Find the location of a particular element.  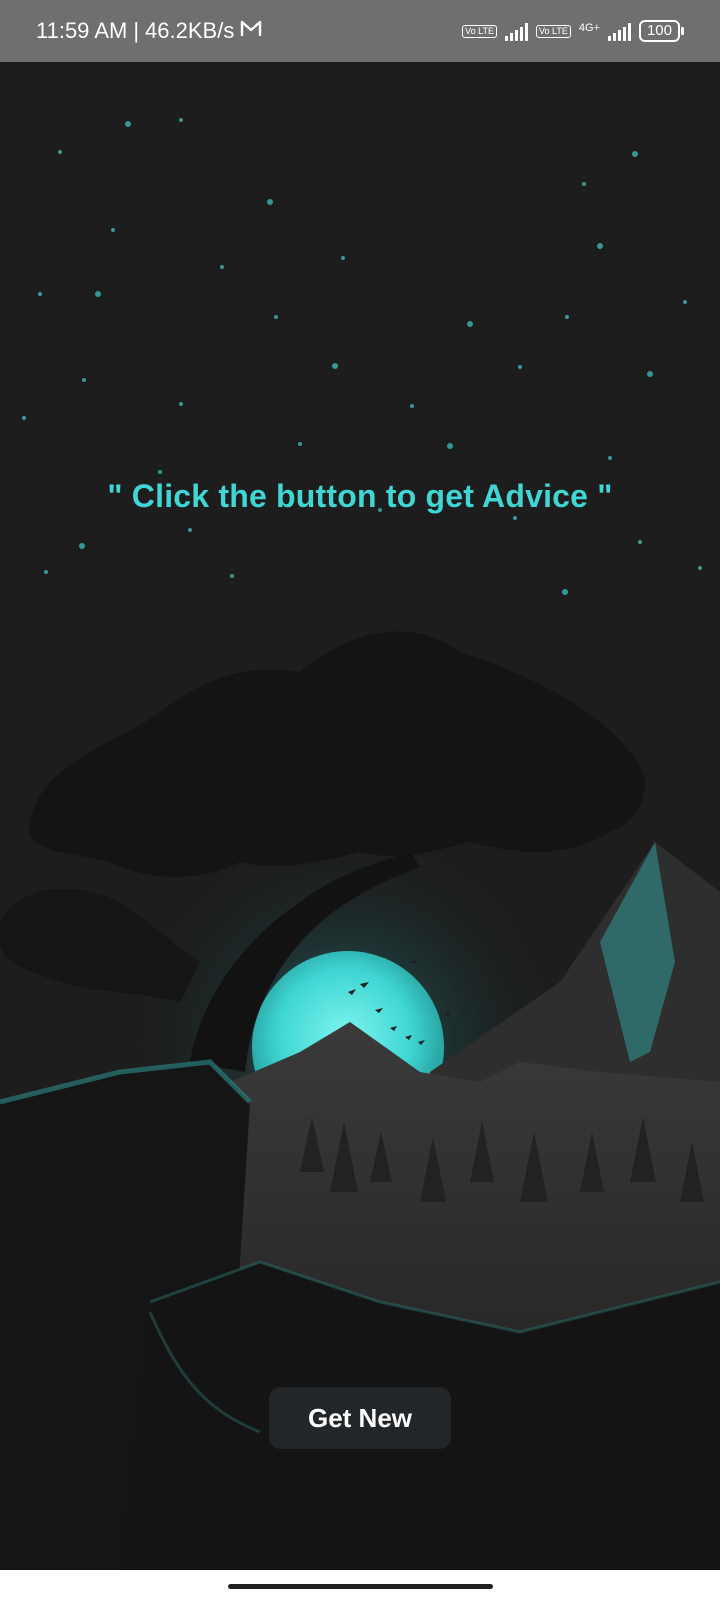

clock: 11:59 AM is located at coordinates (82, 30).